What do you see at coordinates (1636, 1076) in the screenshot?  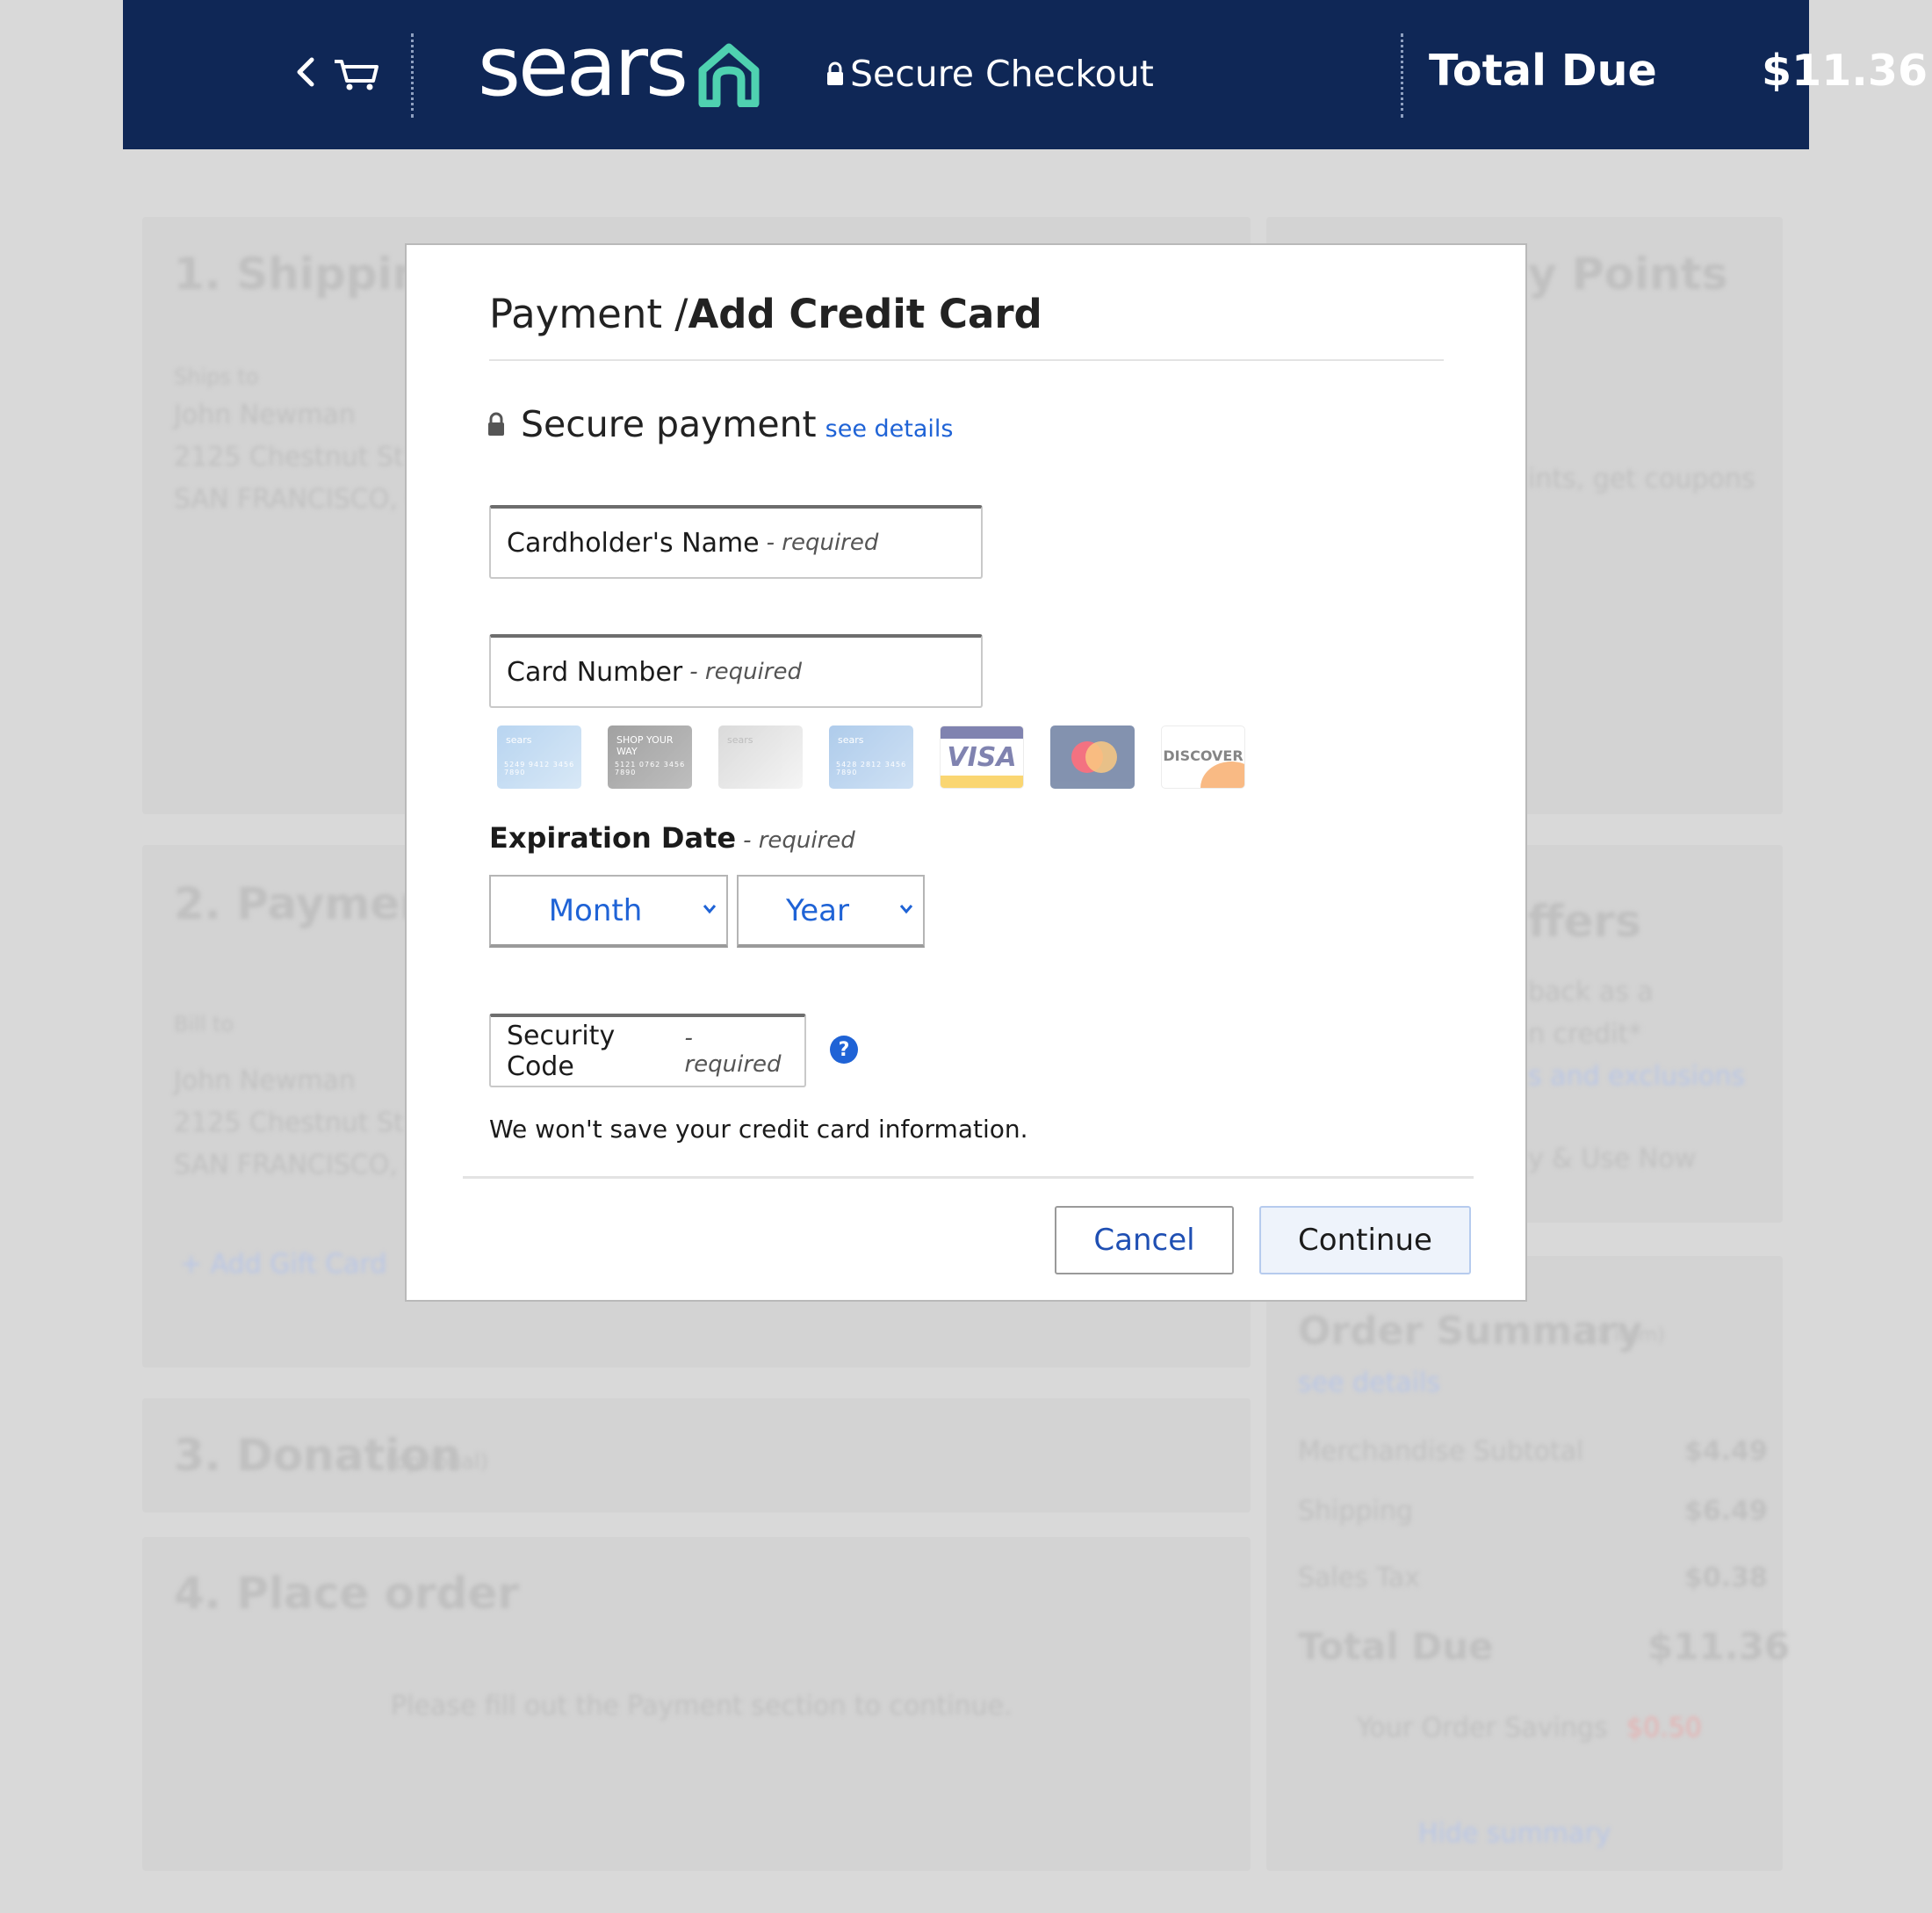 I see `offers-link: s and exclusions` at bounding box center [1636, 1076].